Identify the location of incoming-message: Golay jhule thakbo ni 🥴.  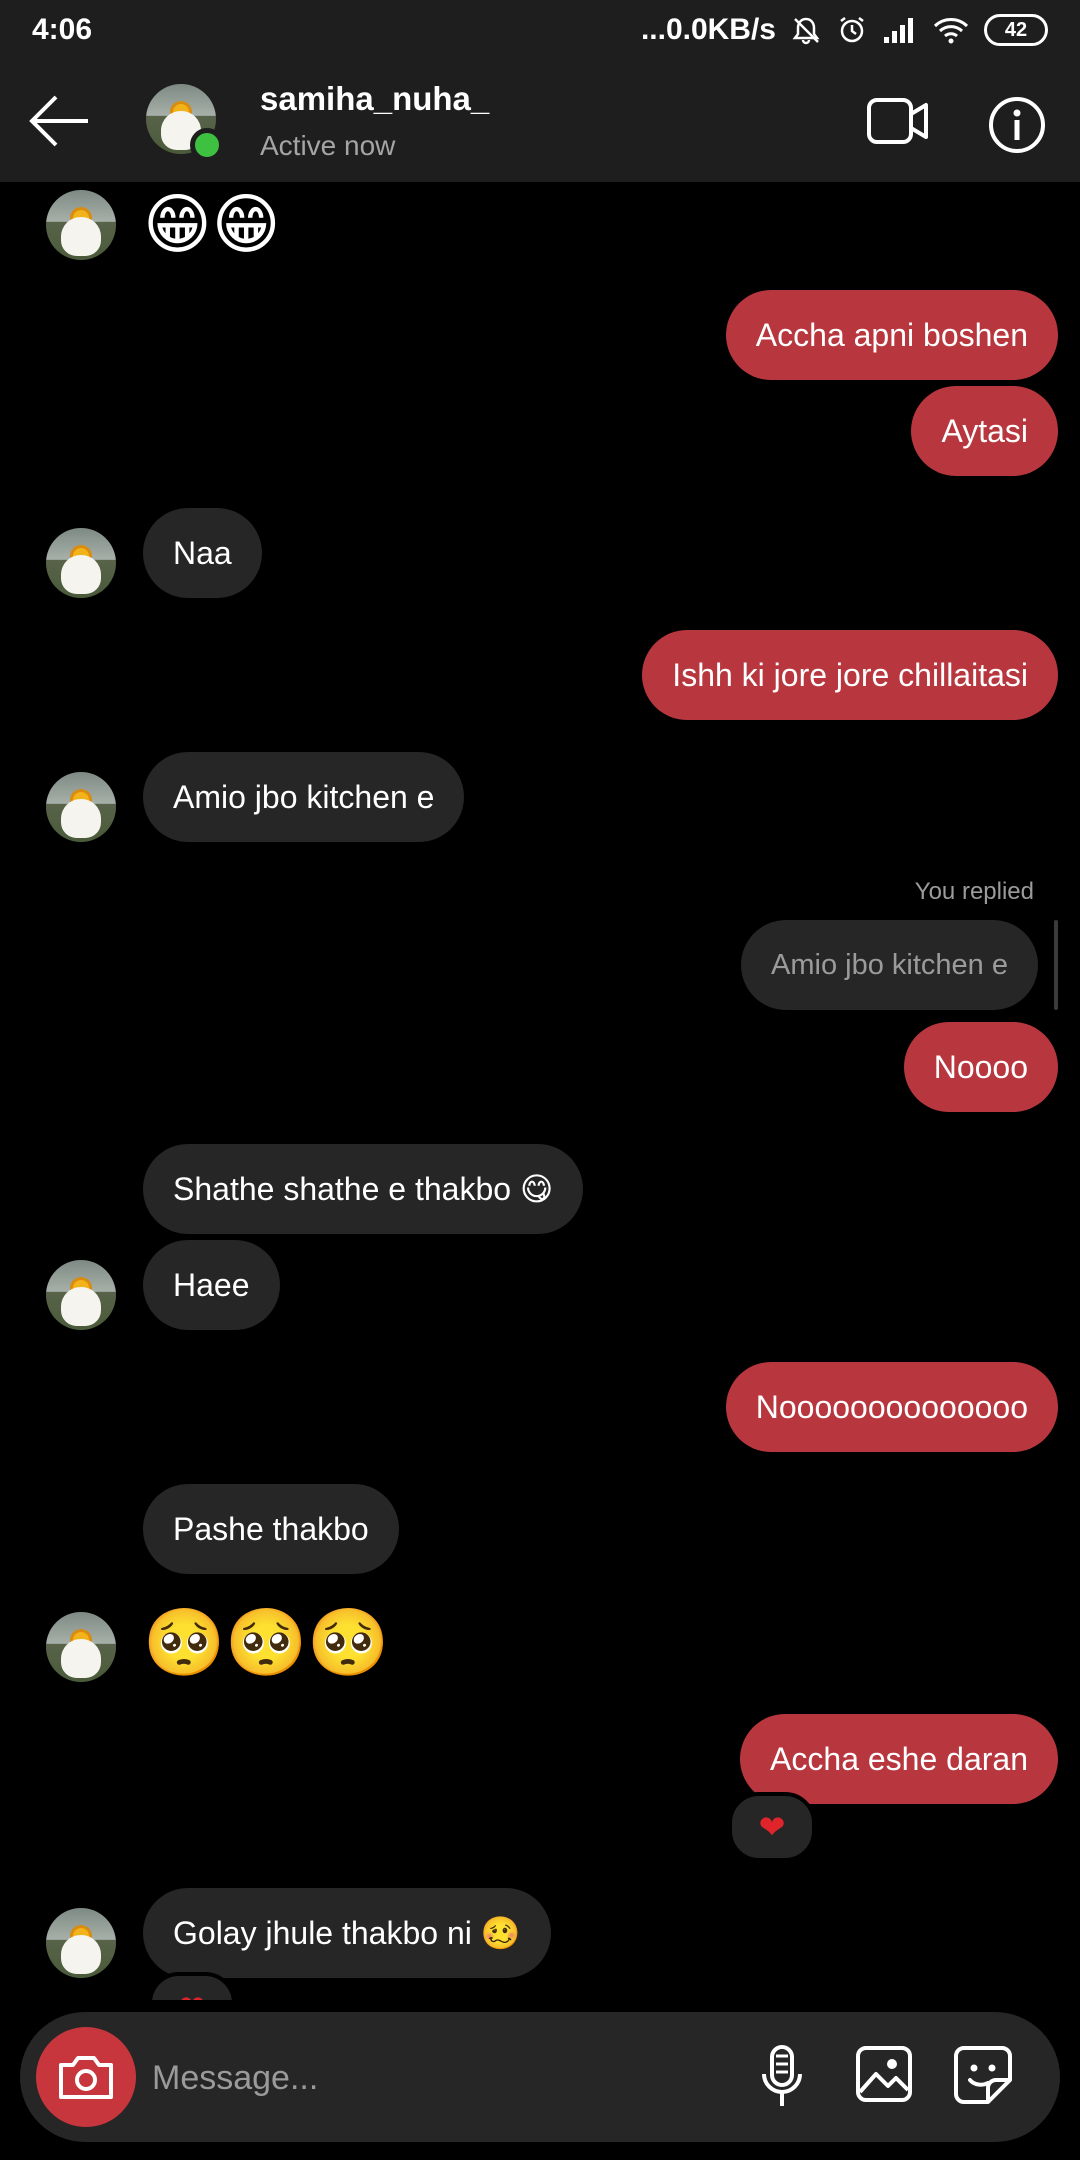
(347, 1933).